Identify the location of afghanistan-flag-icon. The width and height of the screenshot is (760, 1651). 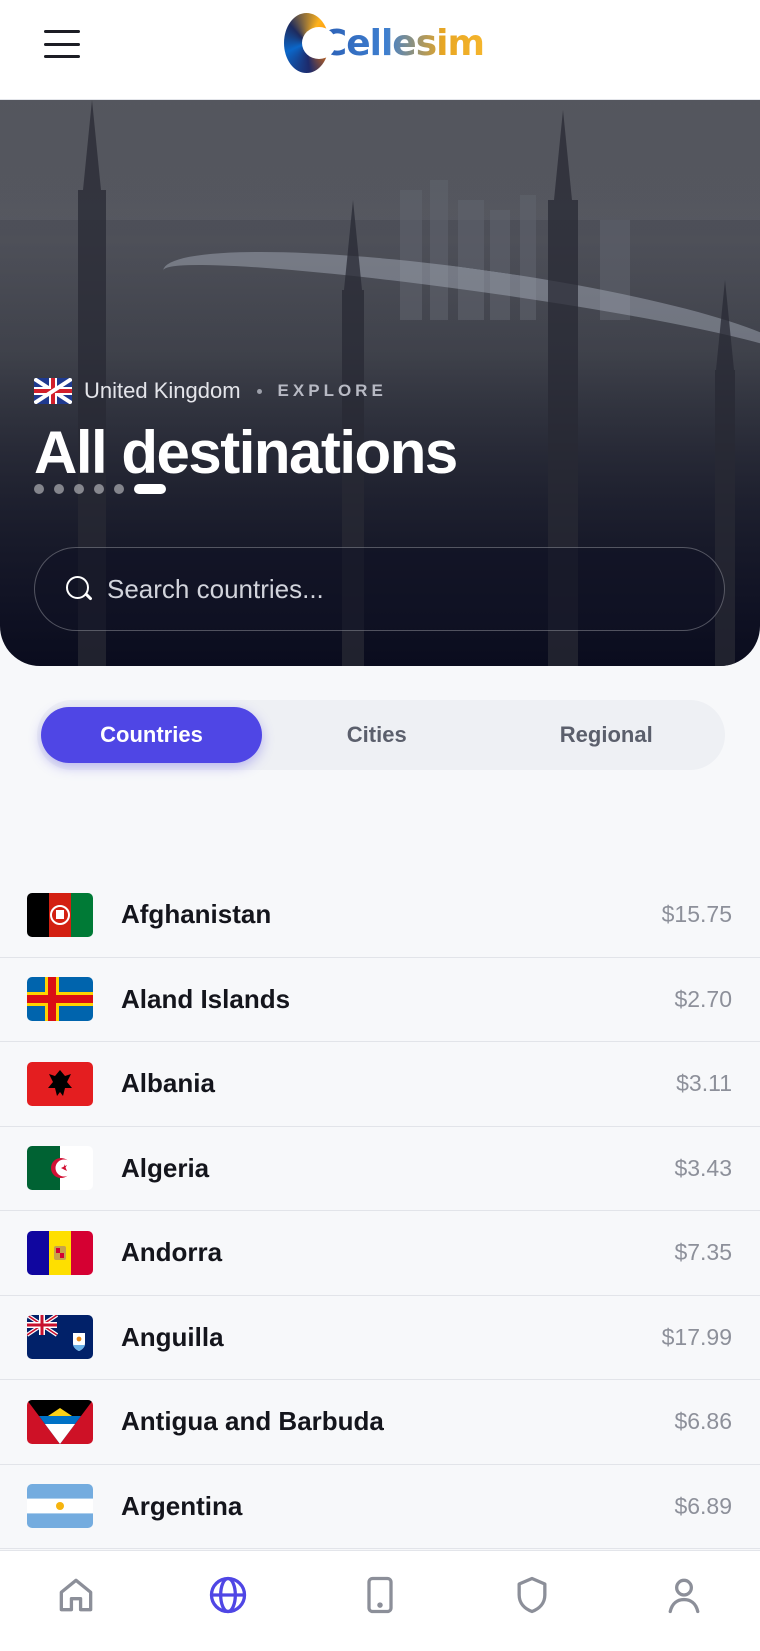
(60, 914).